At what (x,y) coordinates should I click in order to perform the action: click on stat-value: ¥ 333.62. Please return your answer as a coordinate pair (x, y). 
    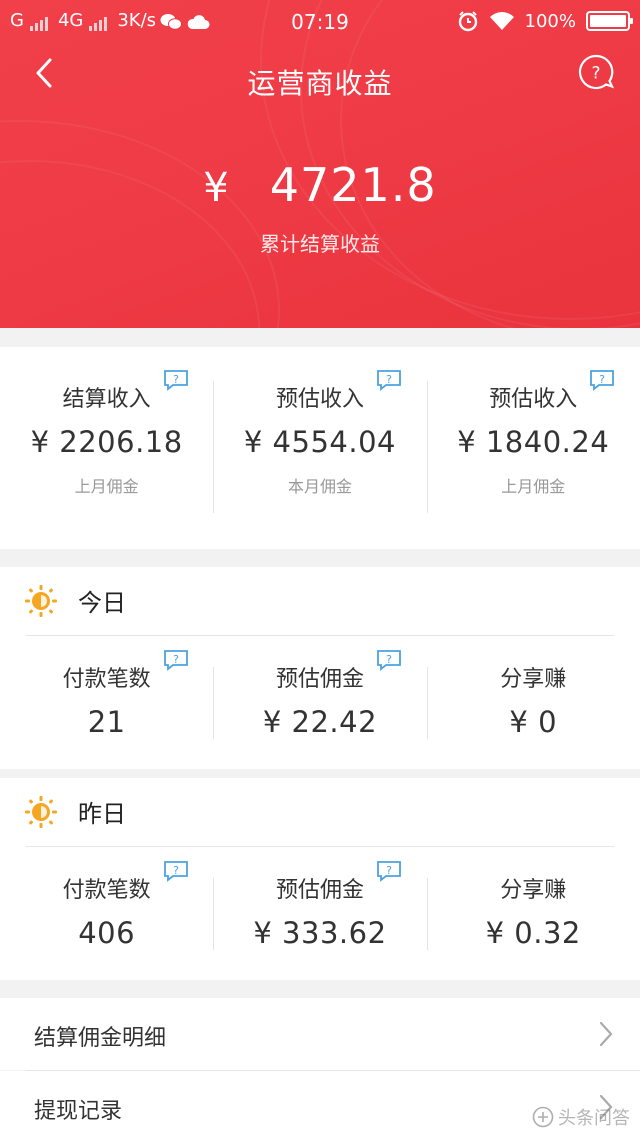
    Looking at the image, I should click on (320, 933).